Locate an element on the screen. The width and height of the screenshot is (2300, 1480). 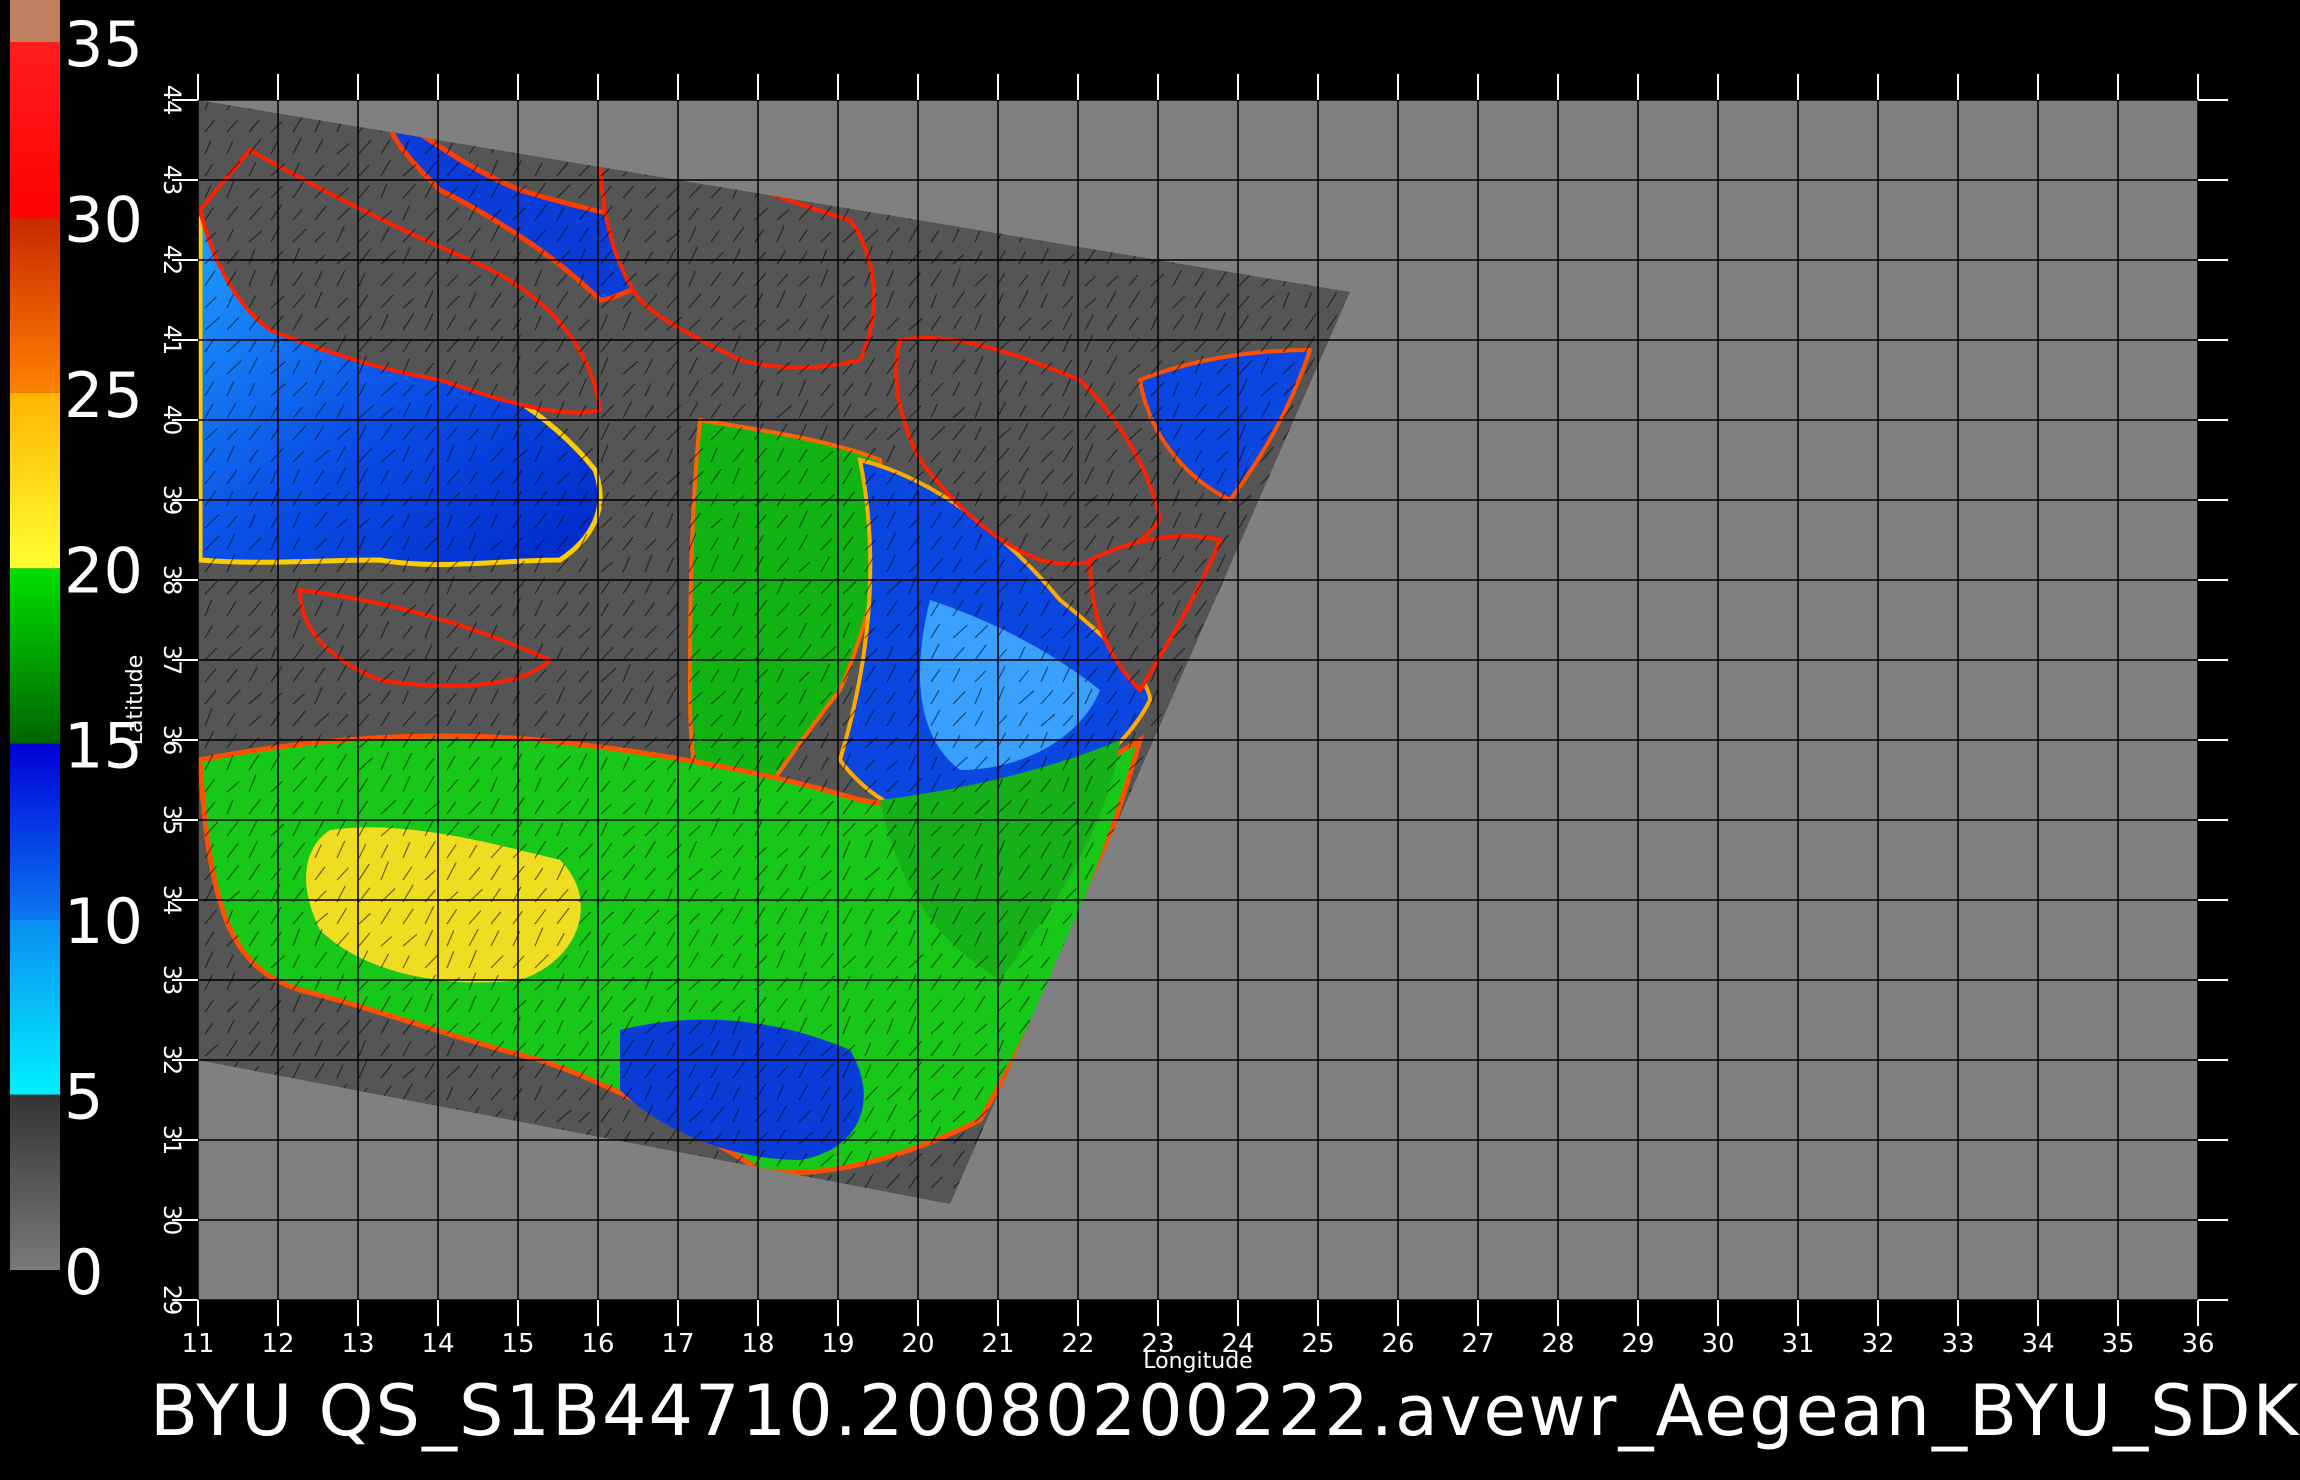
lat-tick-label: 40 is located at coordinates (172, 420).